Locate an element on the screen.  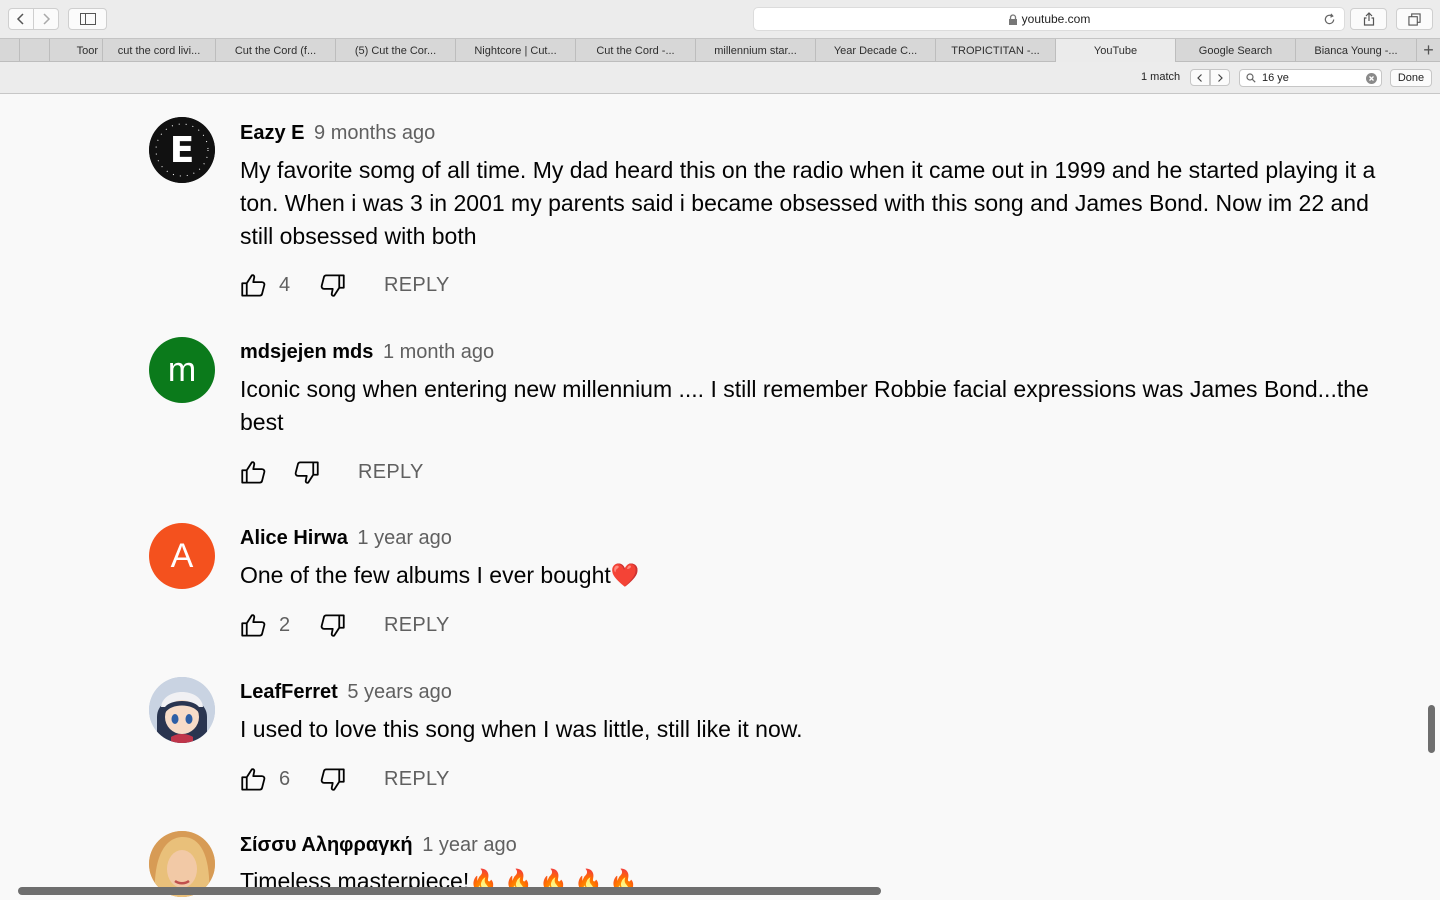
tab: Toor is located at coordinates (76, 50).